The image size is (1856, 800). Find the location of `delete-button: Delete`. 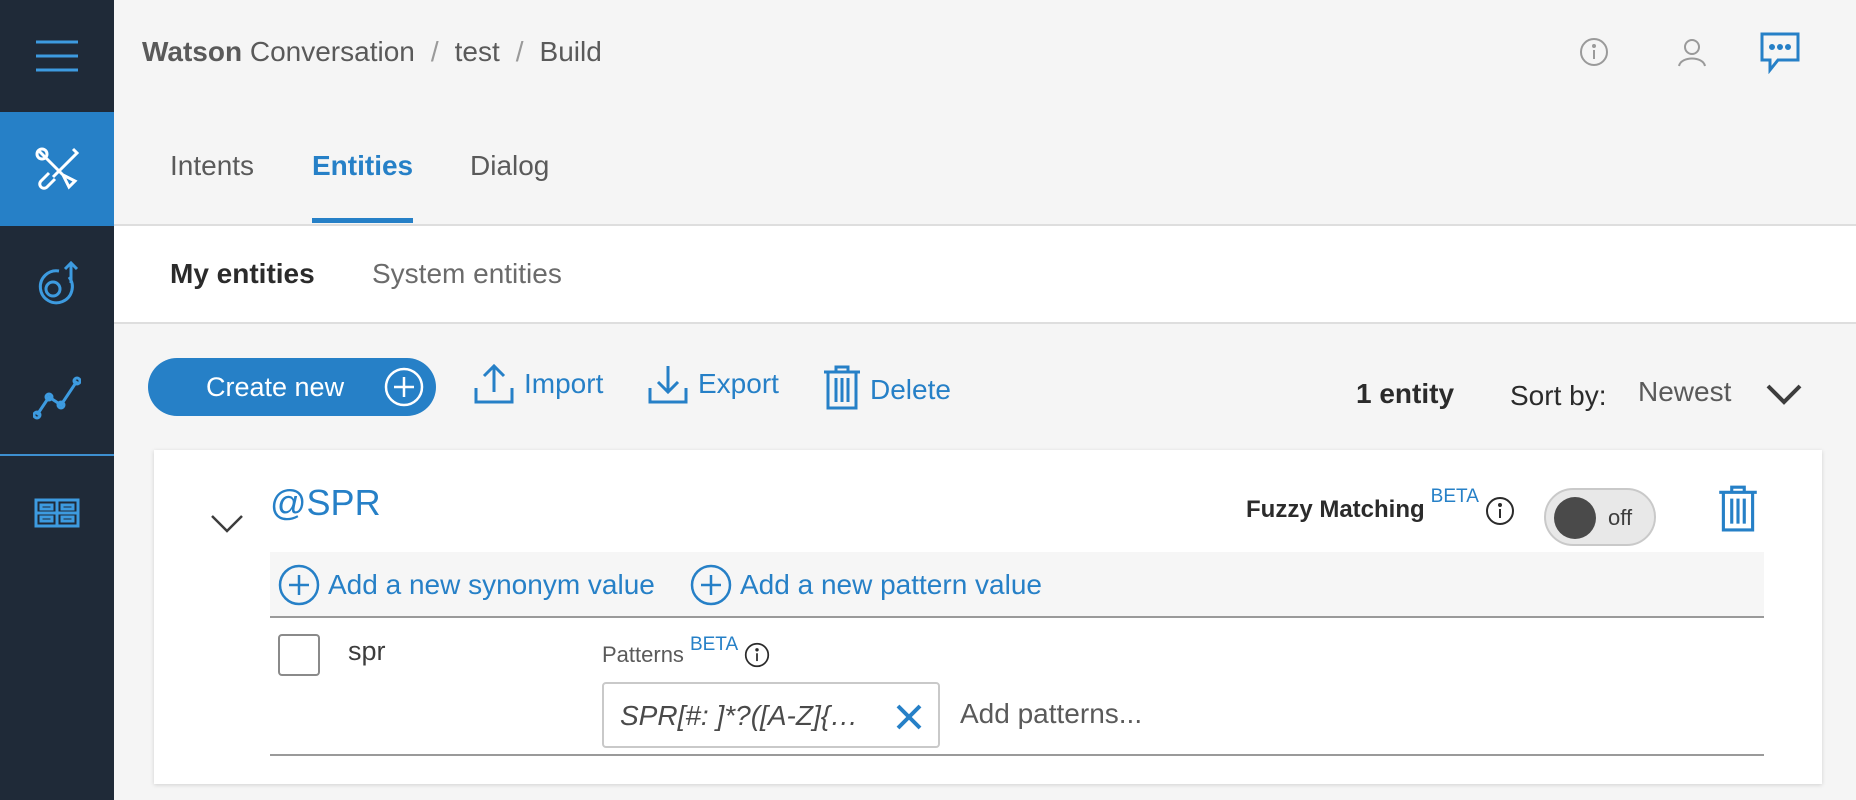

delete-button: Delete is located at coordinates (886, 387).